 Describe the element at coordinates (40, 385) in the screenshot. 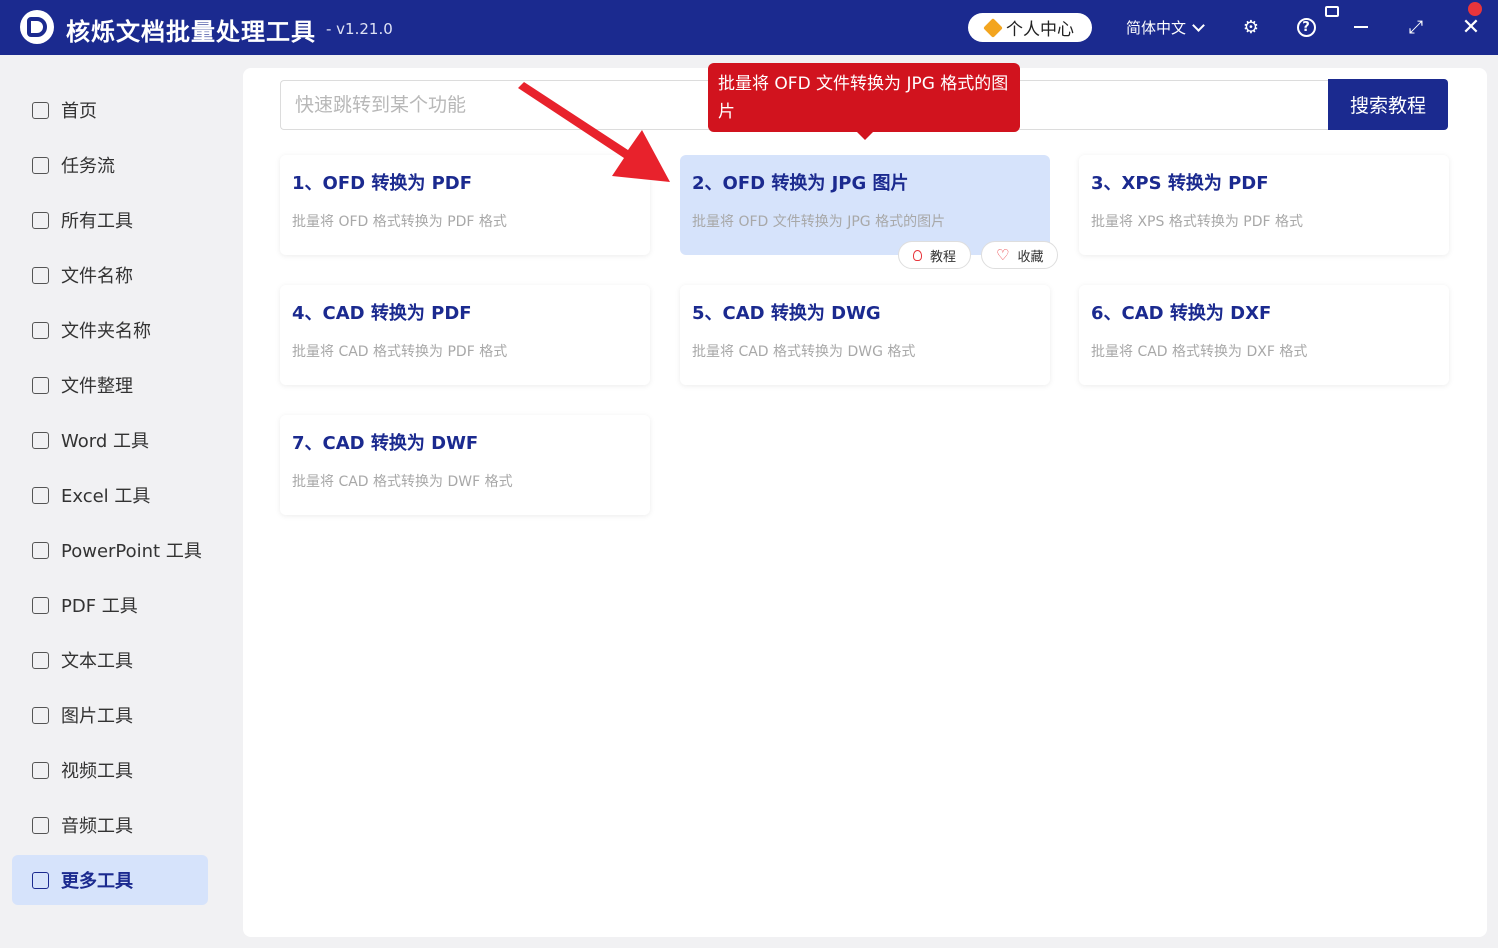

I see `organize-icon` at that location.